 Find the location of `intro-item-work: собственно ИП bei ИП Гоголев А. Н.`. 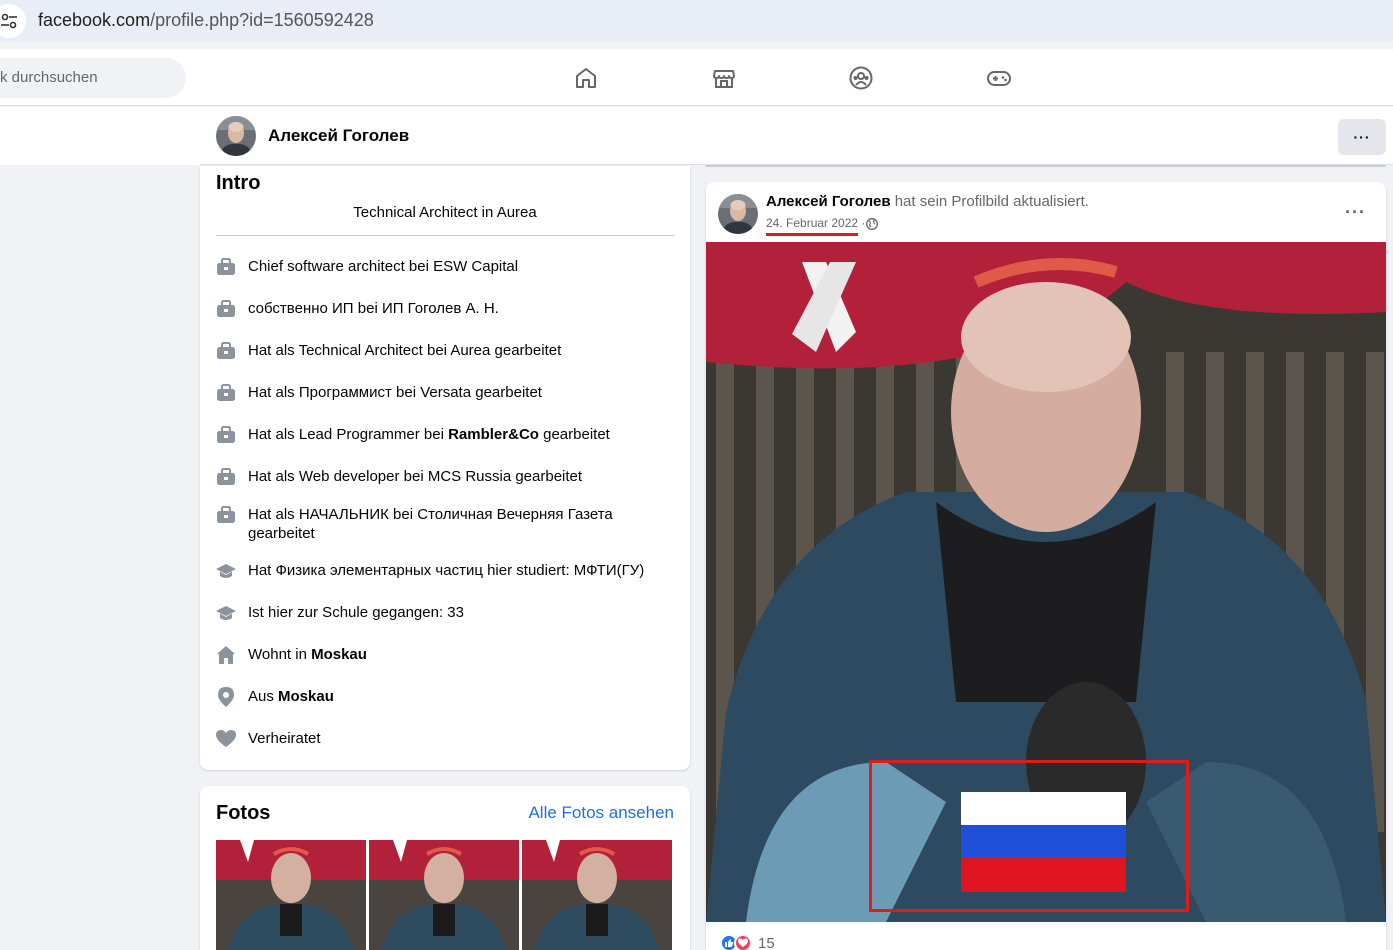

intro-item-work: собственно ИП bei ИП Гоголев А. Н. is located at coordinates (436, 309).